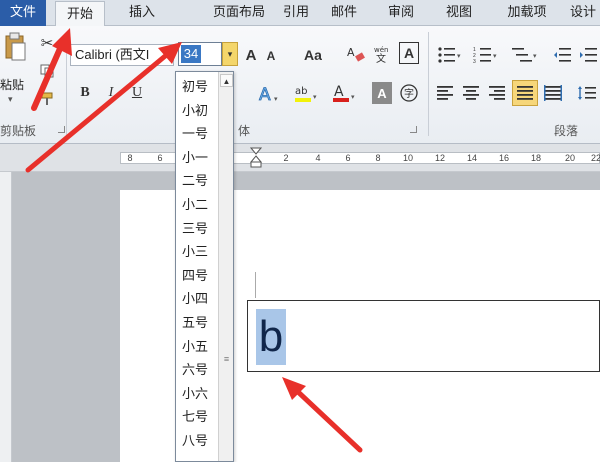 The image size is (600, 462). Describe the element at coordinates (344, 13) in the screenshot. I see `tab-mailings: 邮件` at that location.